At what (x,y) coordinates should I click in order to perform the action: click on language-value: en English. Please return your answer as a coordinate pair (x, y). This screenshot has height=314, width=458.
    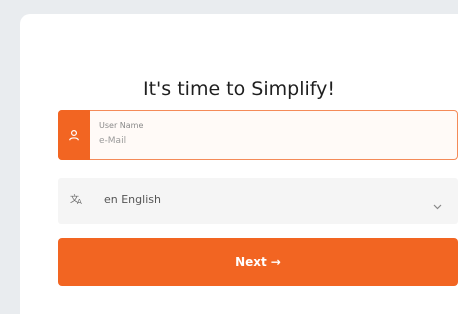
    Looking at the image, I should click on (132, 199).